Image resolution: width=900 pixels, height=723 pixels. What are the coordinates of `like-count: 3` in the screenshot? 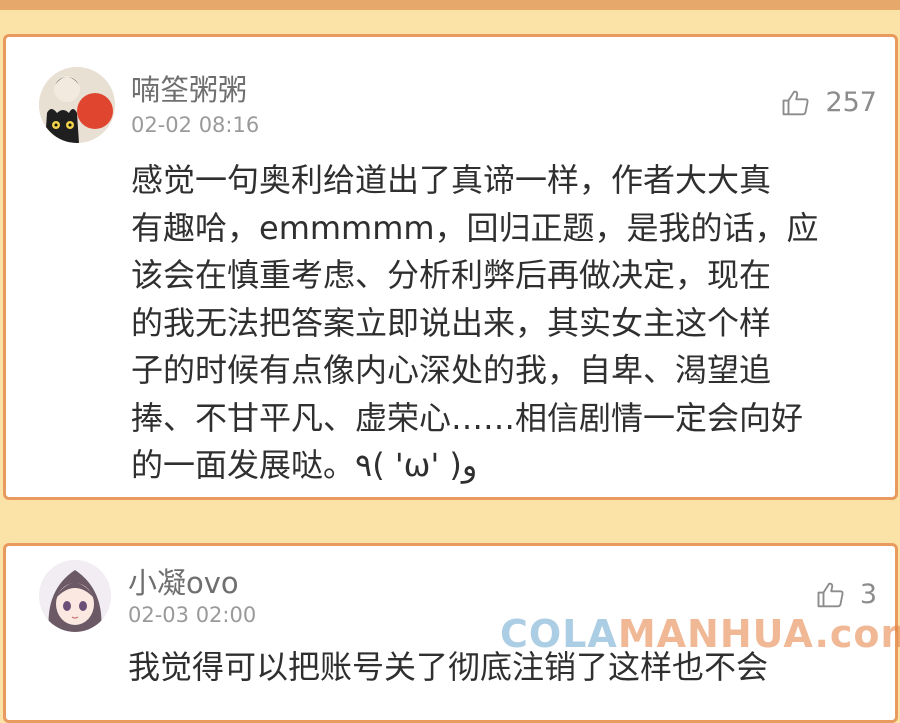 It's located at (868, 594).